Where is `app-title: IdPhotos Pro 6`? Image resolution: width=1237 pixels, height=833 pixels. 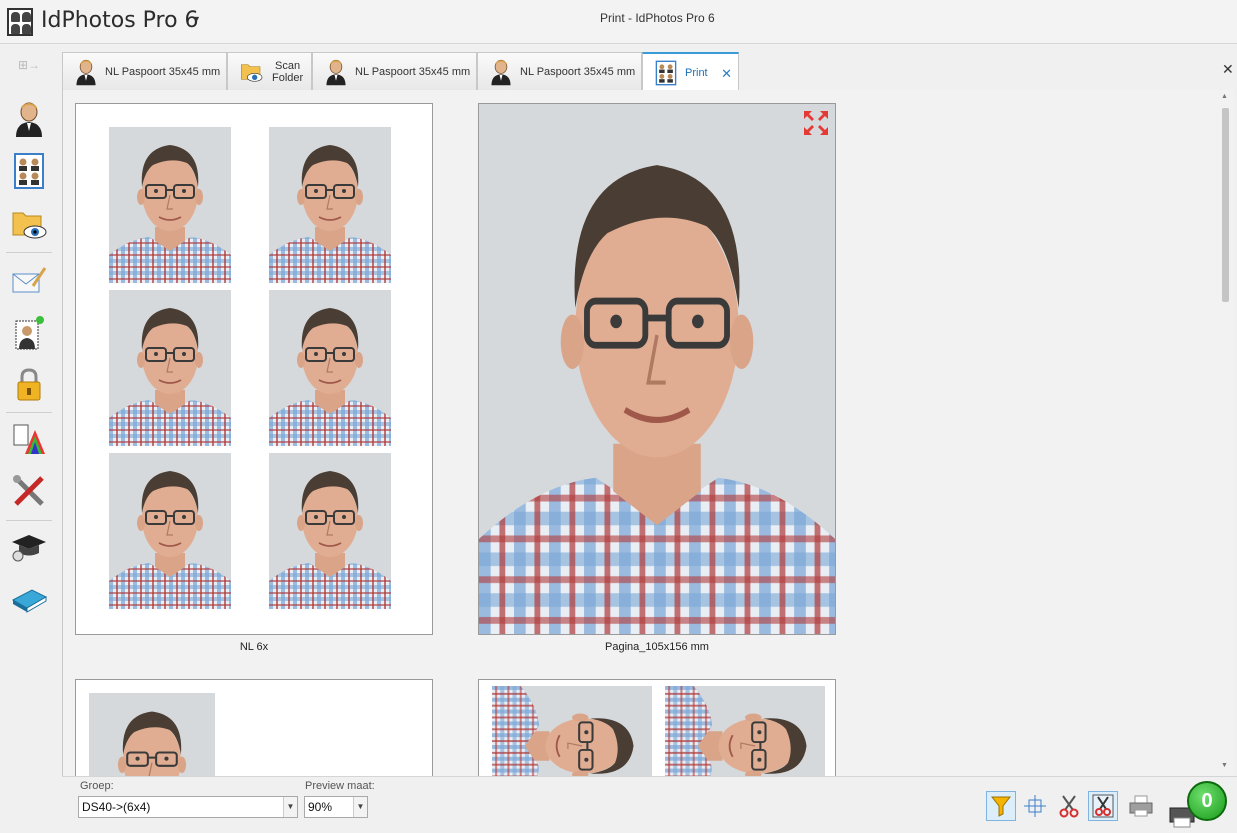
app-title: IdPhotos Pro 6 is located at coordinates (120, 20).